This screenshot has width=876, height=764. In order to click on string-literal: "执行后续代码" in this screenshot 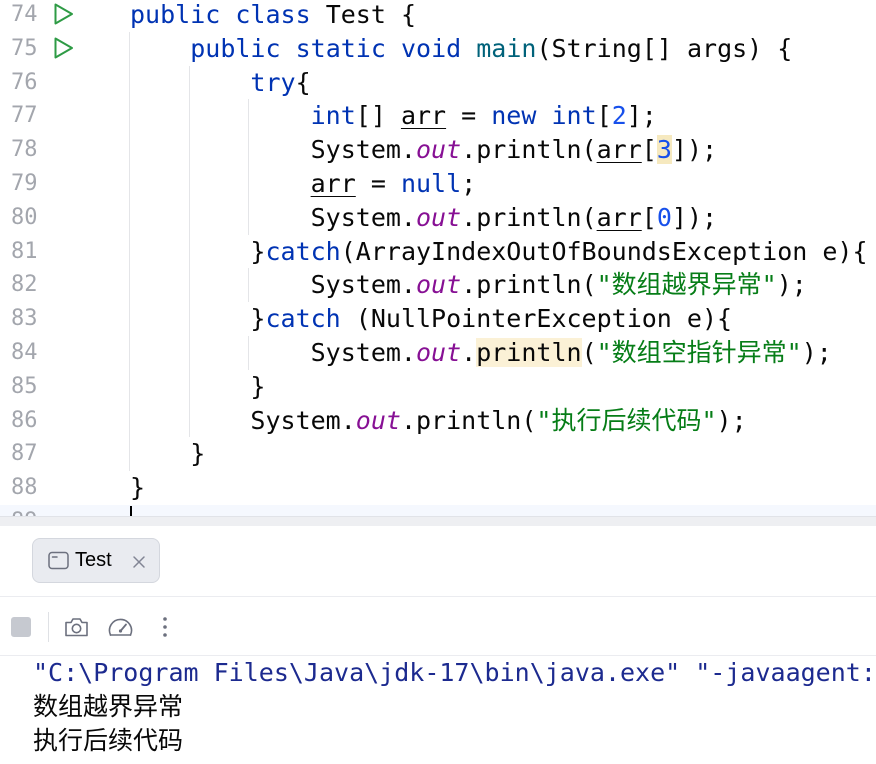, I will do `click(626, 420)`.